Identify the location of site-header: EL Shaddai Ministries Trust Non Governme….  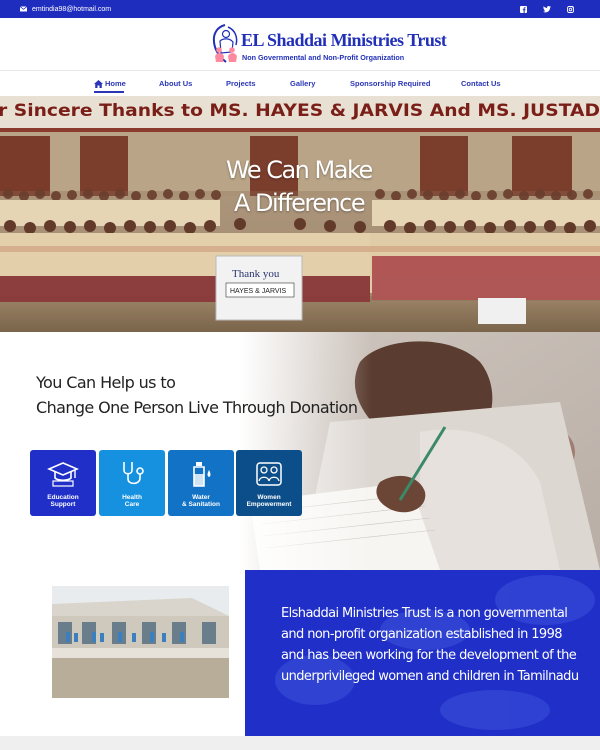
(300, 44).